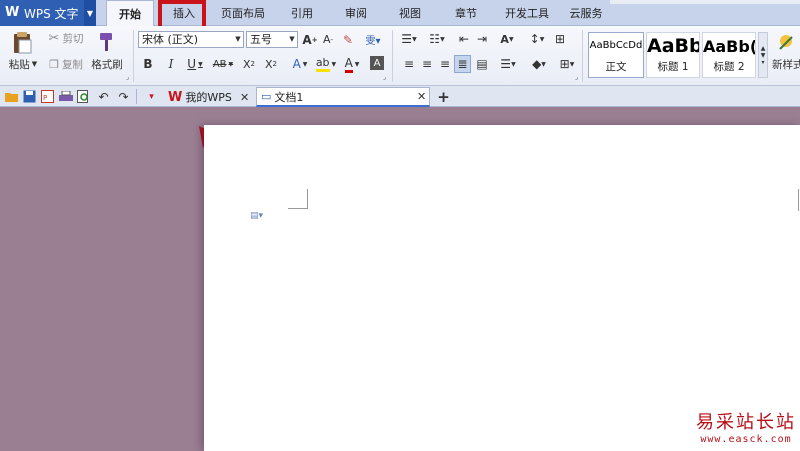 This screenshot has width=800, height=451. Describe the element at coordinates (34, 64) in the screenshot. I see `paste-dropdown-icon: ▼` at that location.